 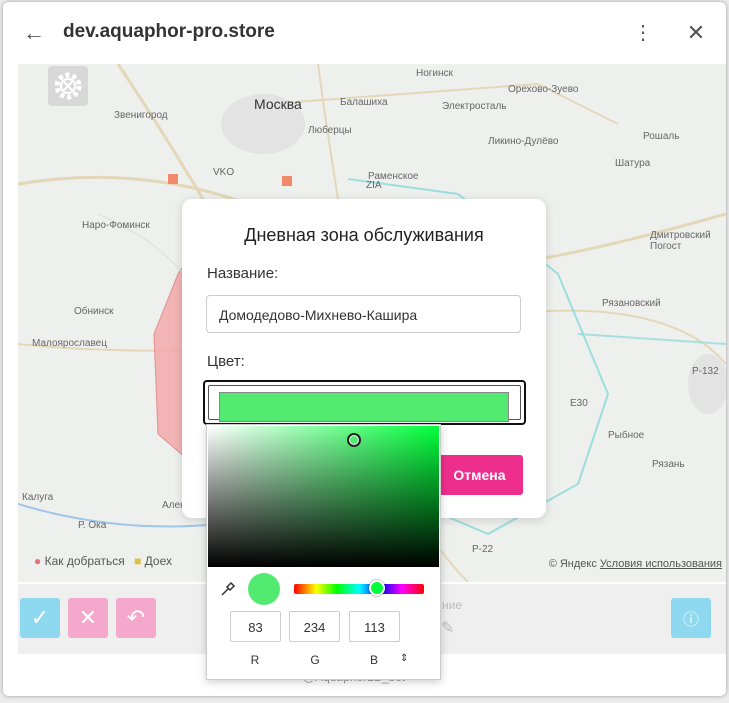 I want to click on saturation-value-handle, so click(x=354, y=440).